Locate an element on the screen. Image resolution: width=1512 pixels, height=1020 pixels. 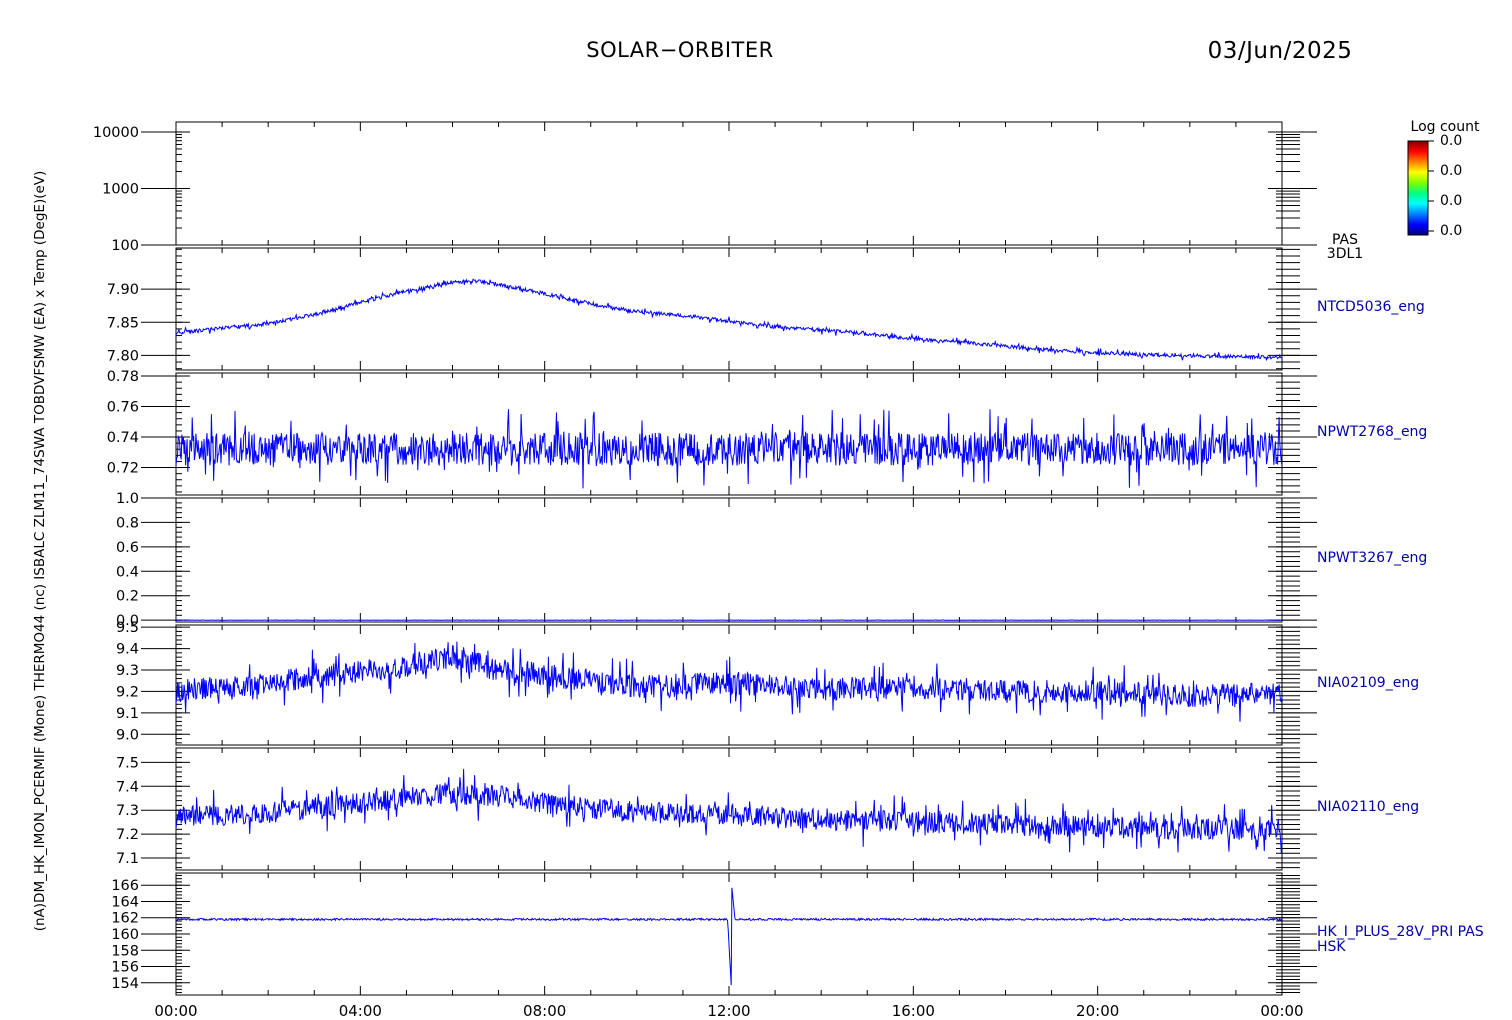
y-tick-label: 1.0 is located at coordinates (127, 499).